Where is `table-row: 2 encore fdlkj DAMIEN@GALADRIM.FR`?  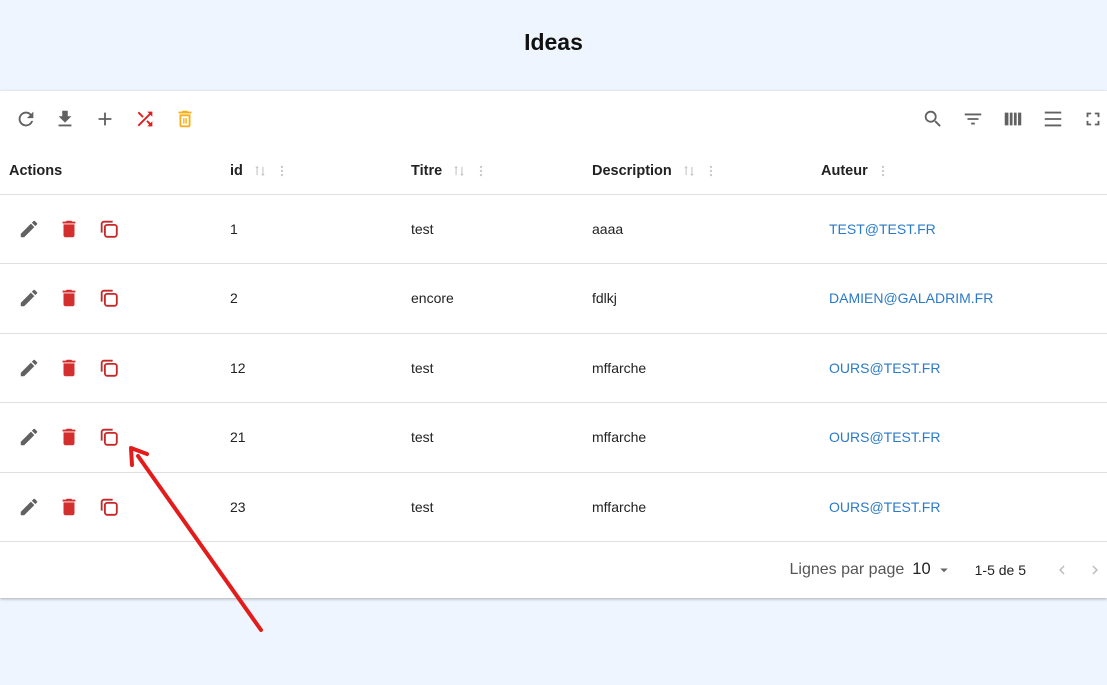 table-row: 2 encore fdlkj DAMIEN@GALADRIM.FR is located at coordinates (553, 298).